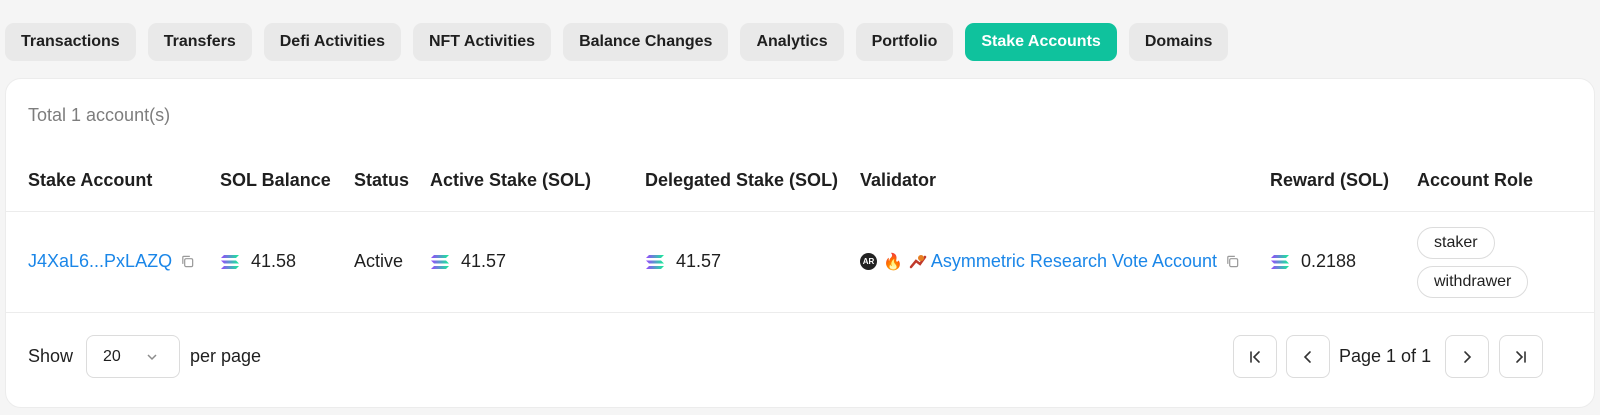 This screenshot has height=415, width=1600. What do you see at coordinates (800, 312) in the screenshot?
I see `footer-divider` at bounding box center [800, 312].